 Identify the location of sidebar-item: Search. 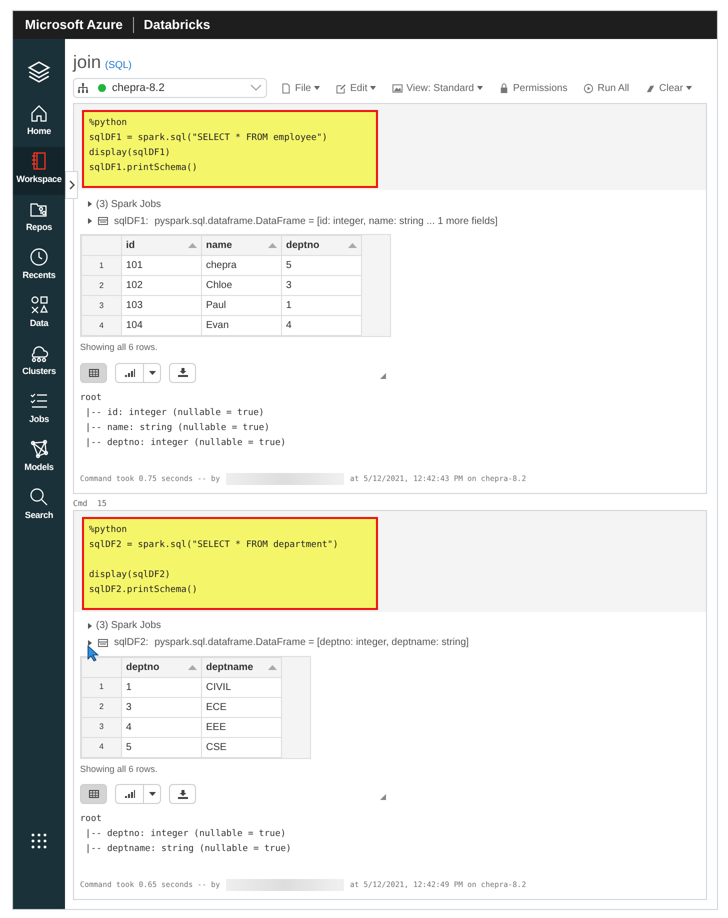
(39, 507).